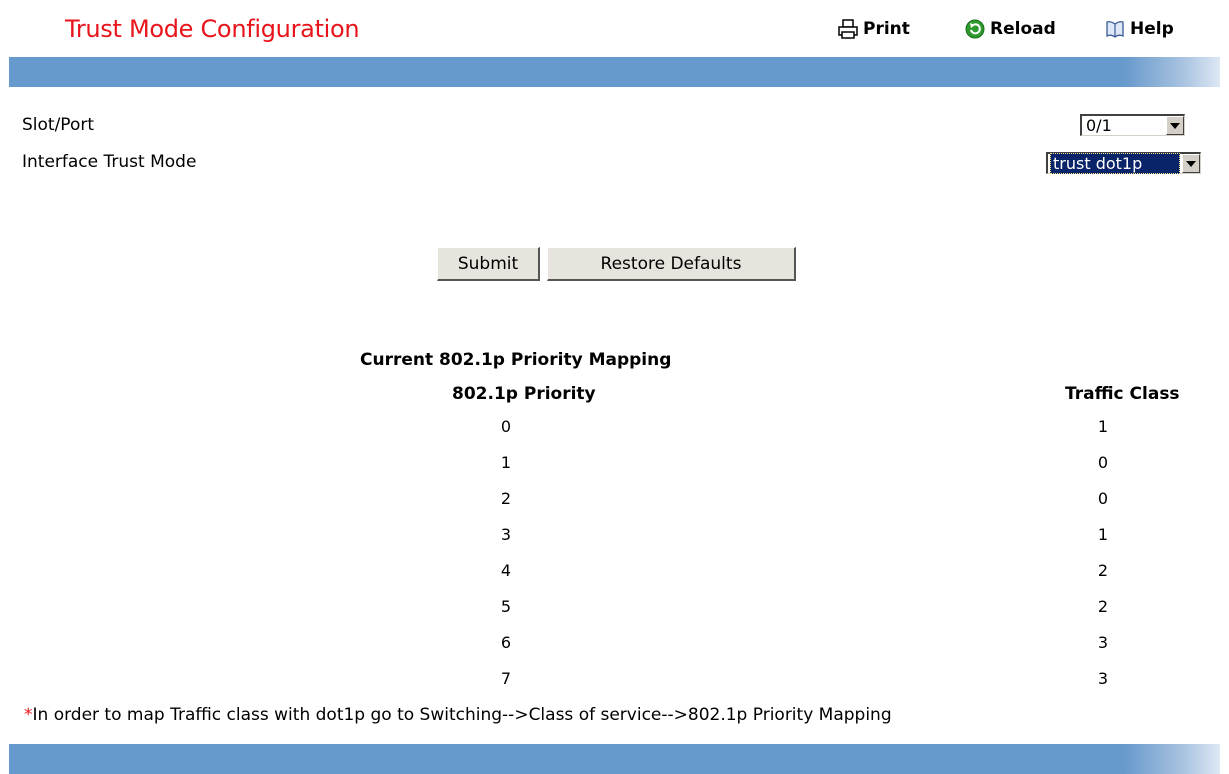 The height and width of the screenshot is (774, 1229). I want to click on slot-port-value: 0/1, so click(1099, 125).